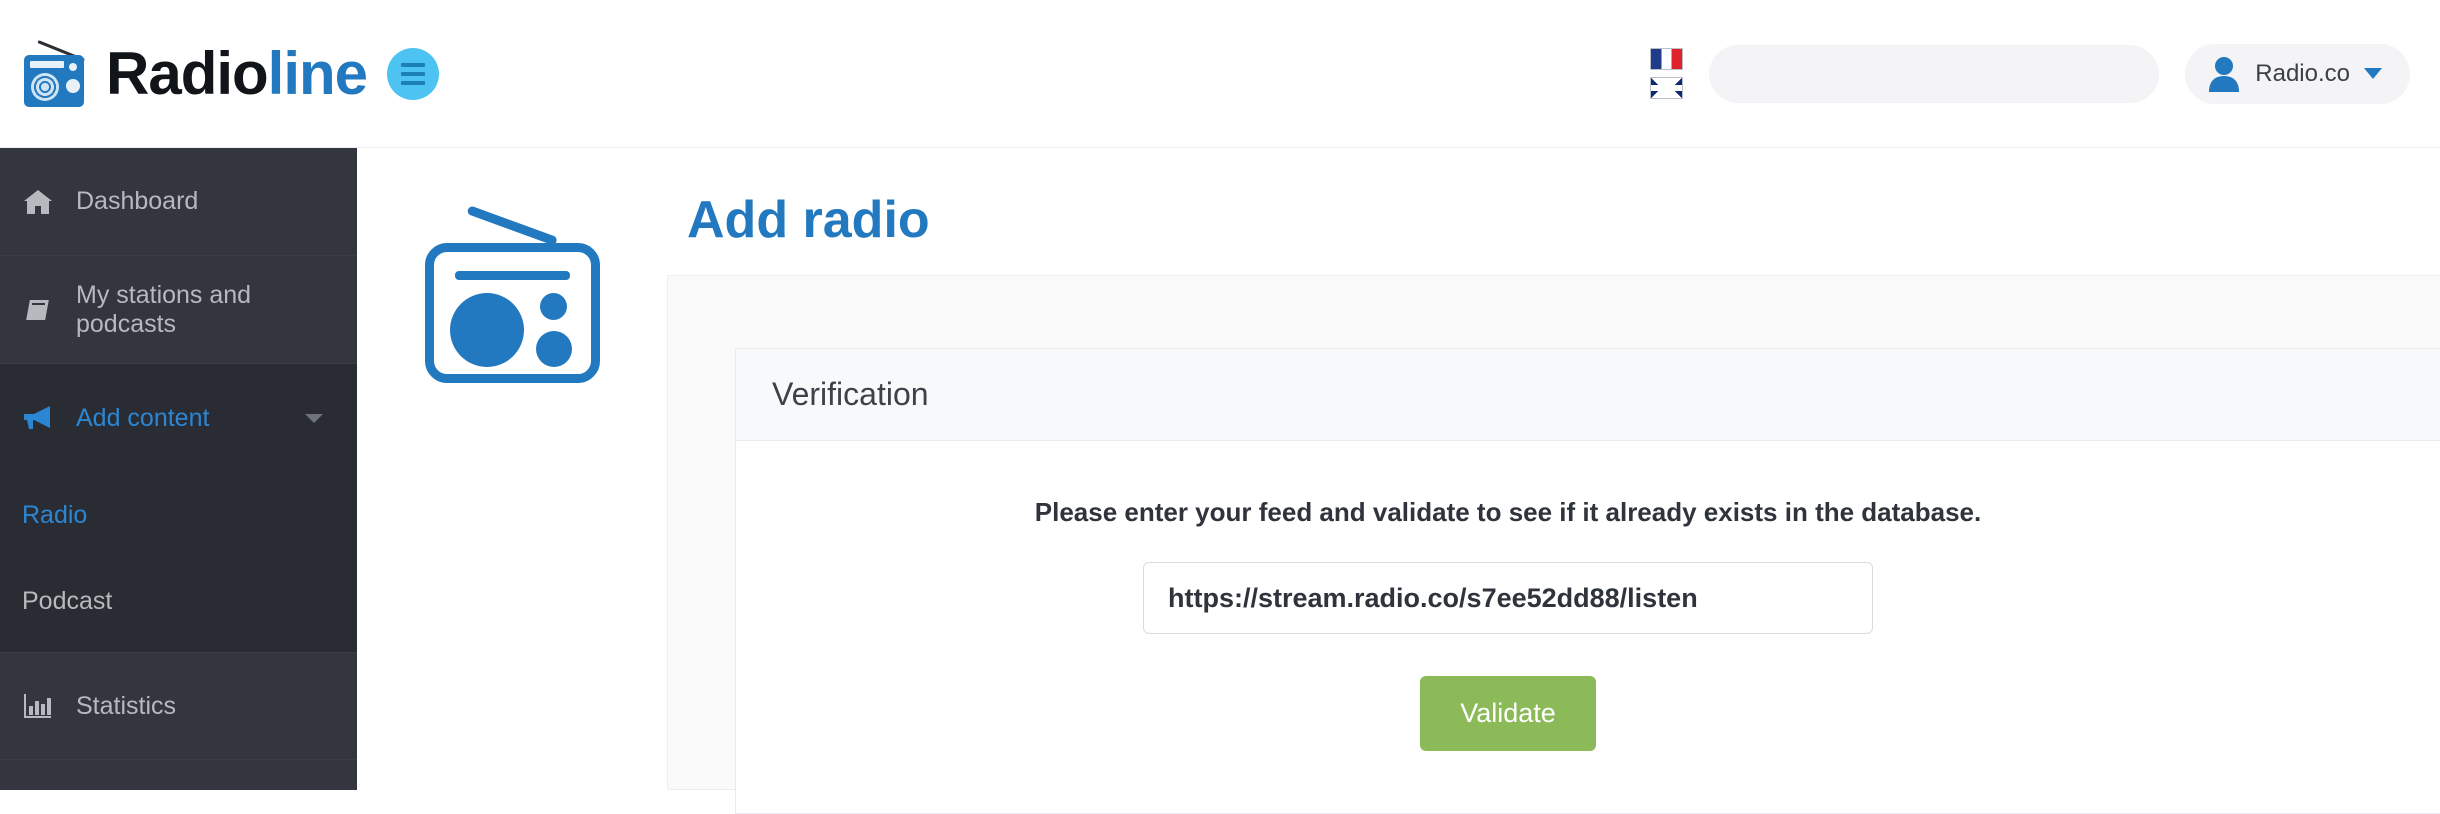 The width and height of the screenshot is (2440, 814). What do you see at coordinates (2224, 74) in the screenshot?
I see `user-avatar-icon` at bounding box center [2224, 74].